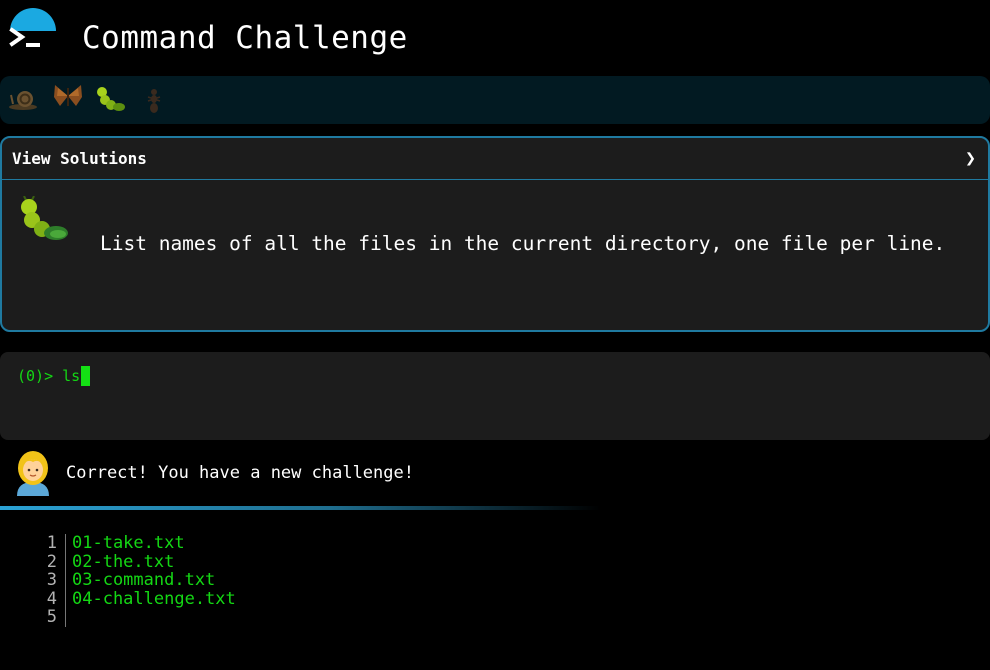  Describe the element at coordinates (68, 96) in the screenshot. I see `butterfly-icon` at that location.